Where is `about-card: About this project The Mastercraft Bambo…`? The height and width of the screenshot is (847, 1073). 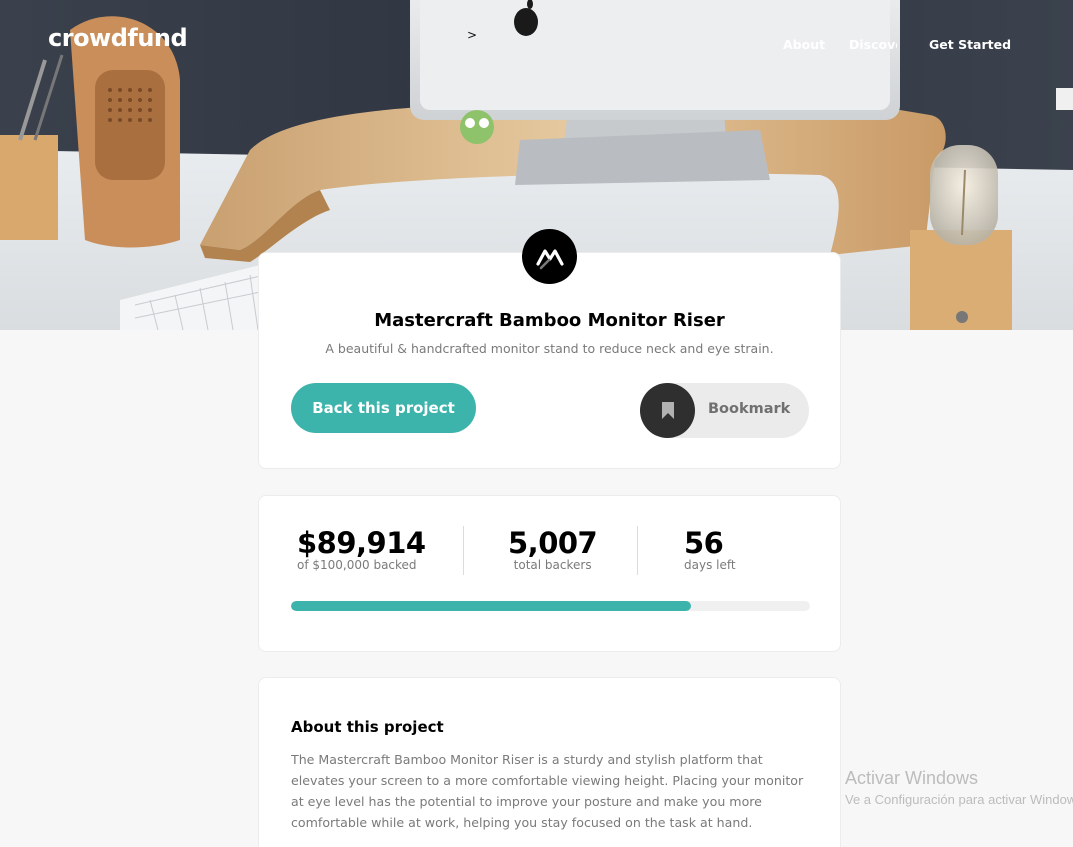
about-card: About this project The Mastercraft Bambo… is located at coordinates (549, 762).